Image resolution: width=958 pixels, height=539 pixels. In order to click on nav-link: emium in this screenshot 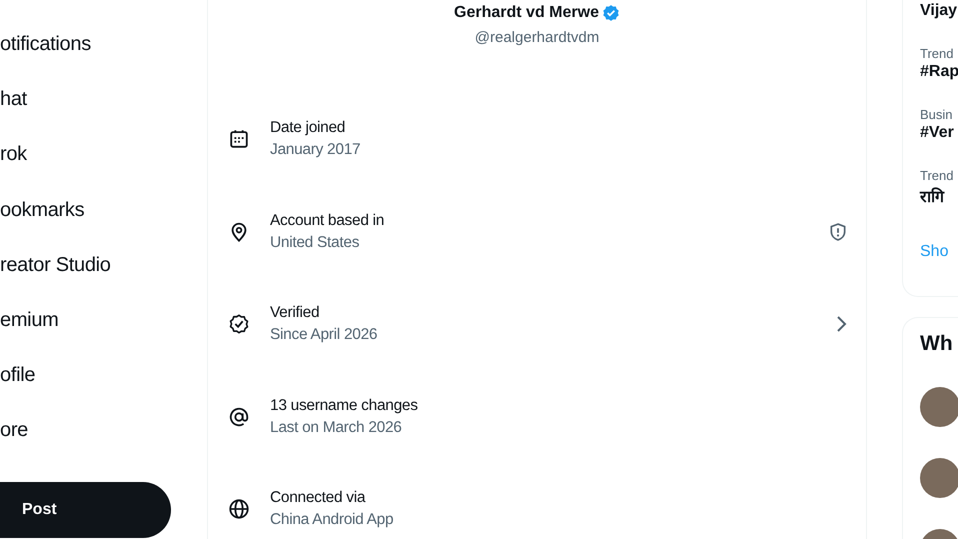, I will do `click(103, 334)`.